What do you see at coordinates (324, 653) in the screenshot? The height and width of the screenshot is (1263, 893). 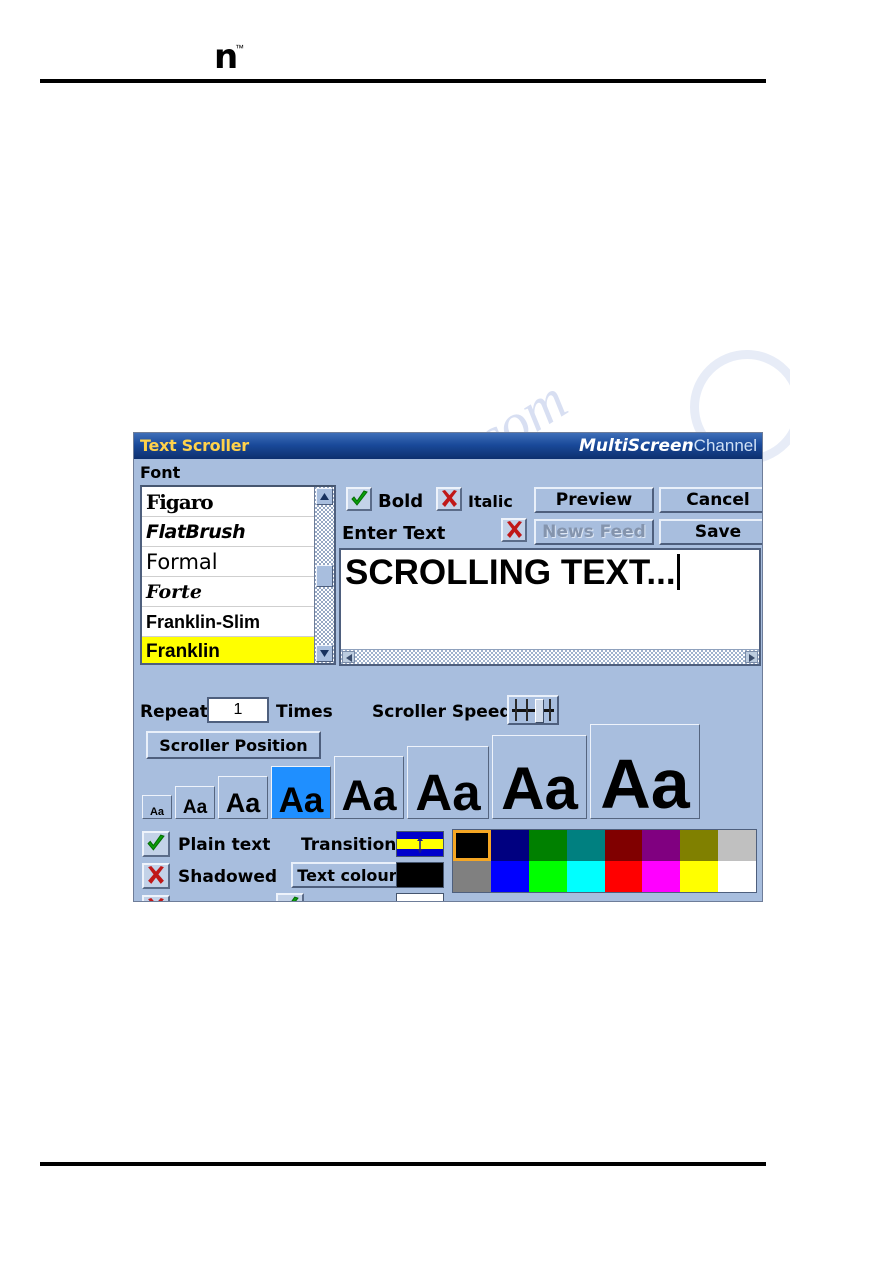 I see `scroll-down-icon` at bounding box center [324, 653].